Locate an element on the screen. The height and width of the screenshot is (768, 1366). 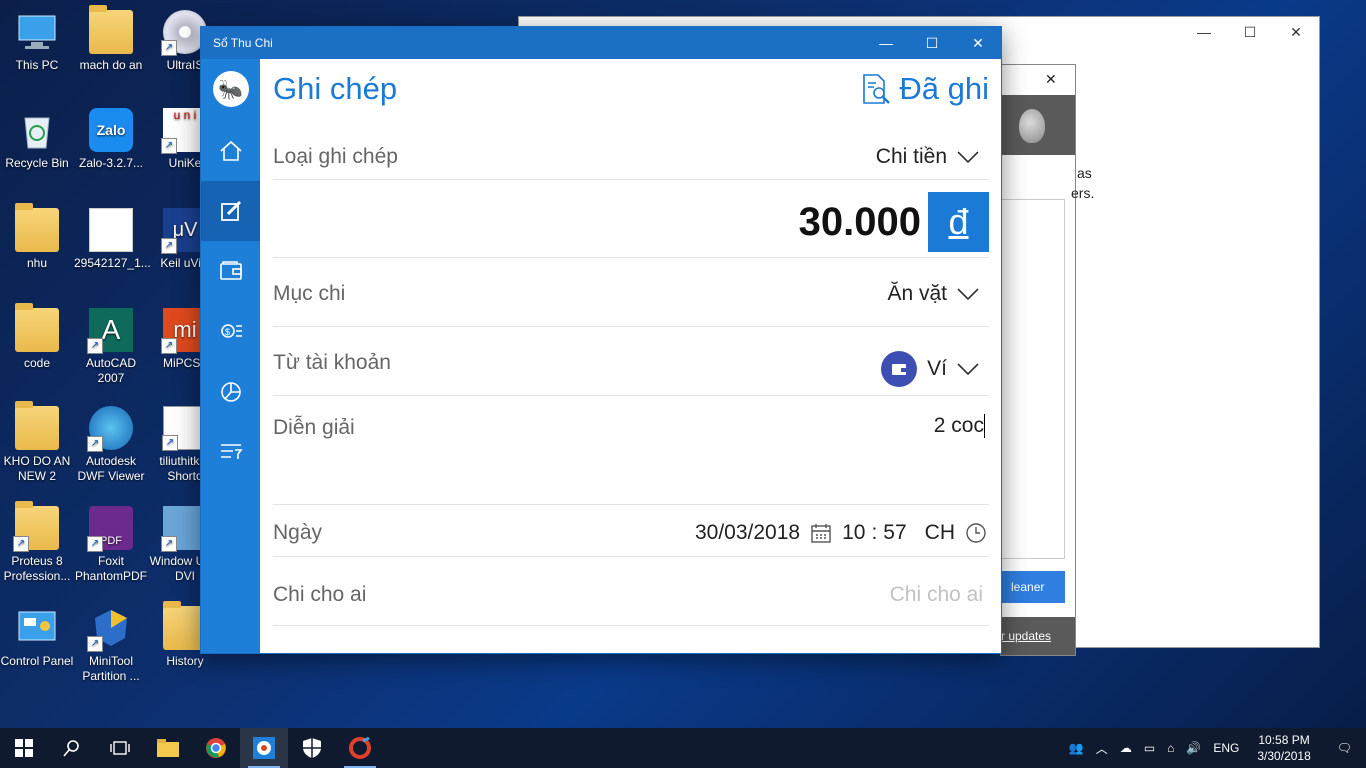
app-logo-icon is located at coordinates (264, 748).